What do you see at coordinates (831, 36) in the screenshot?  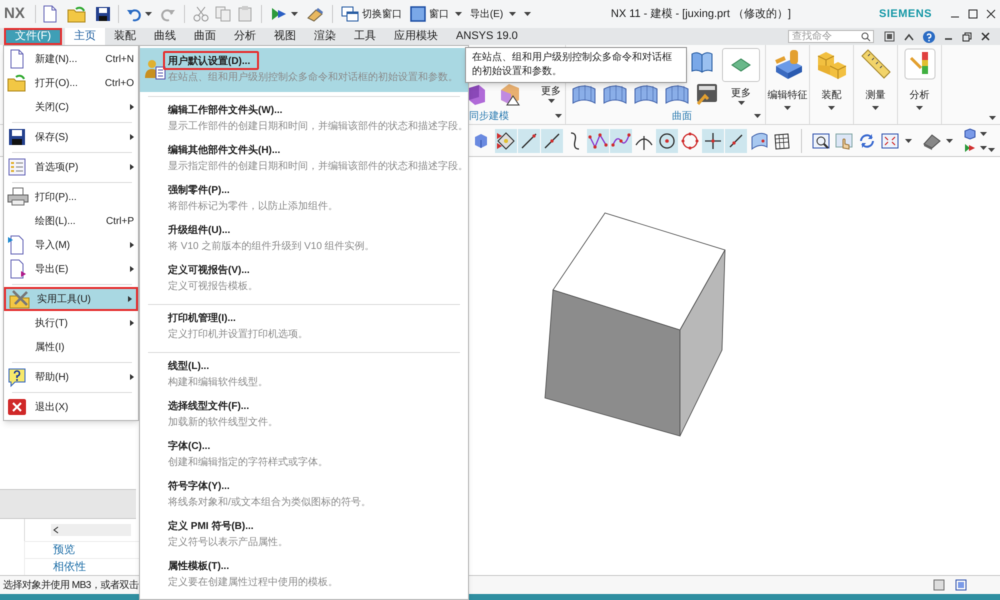 I see `search-field: 查找命令` at bounding box center [831, 36].